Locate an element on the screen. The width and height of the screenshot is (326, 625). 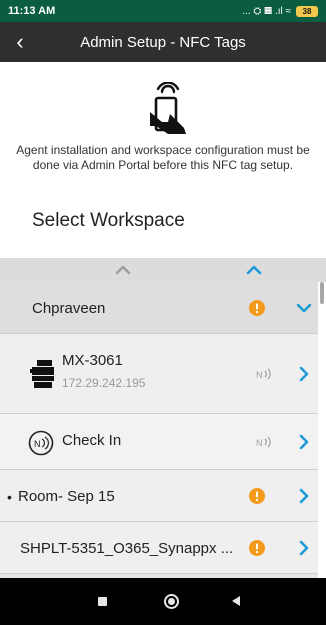
group-label: Chpraveen is located at coordinates (69, 308).